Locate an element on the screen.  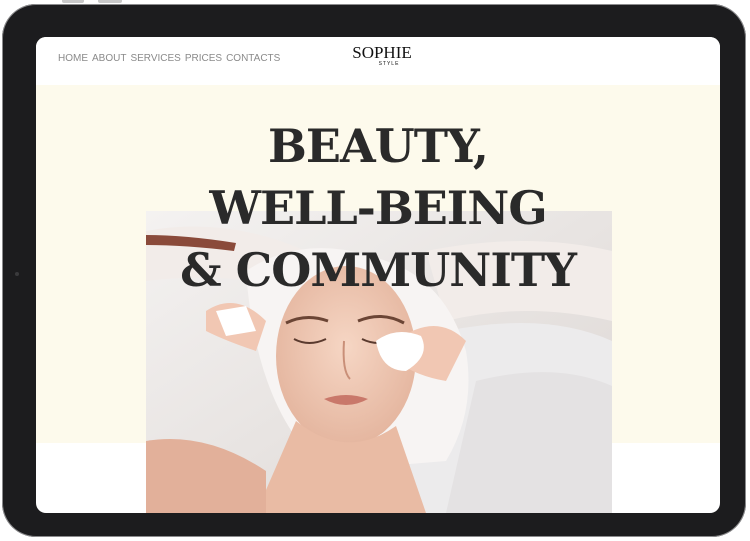
front-camera is located at coordinates (17, 274).